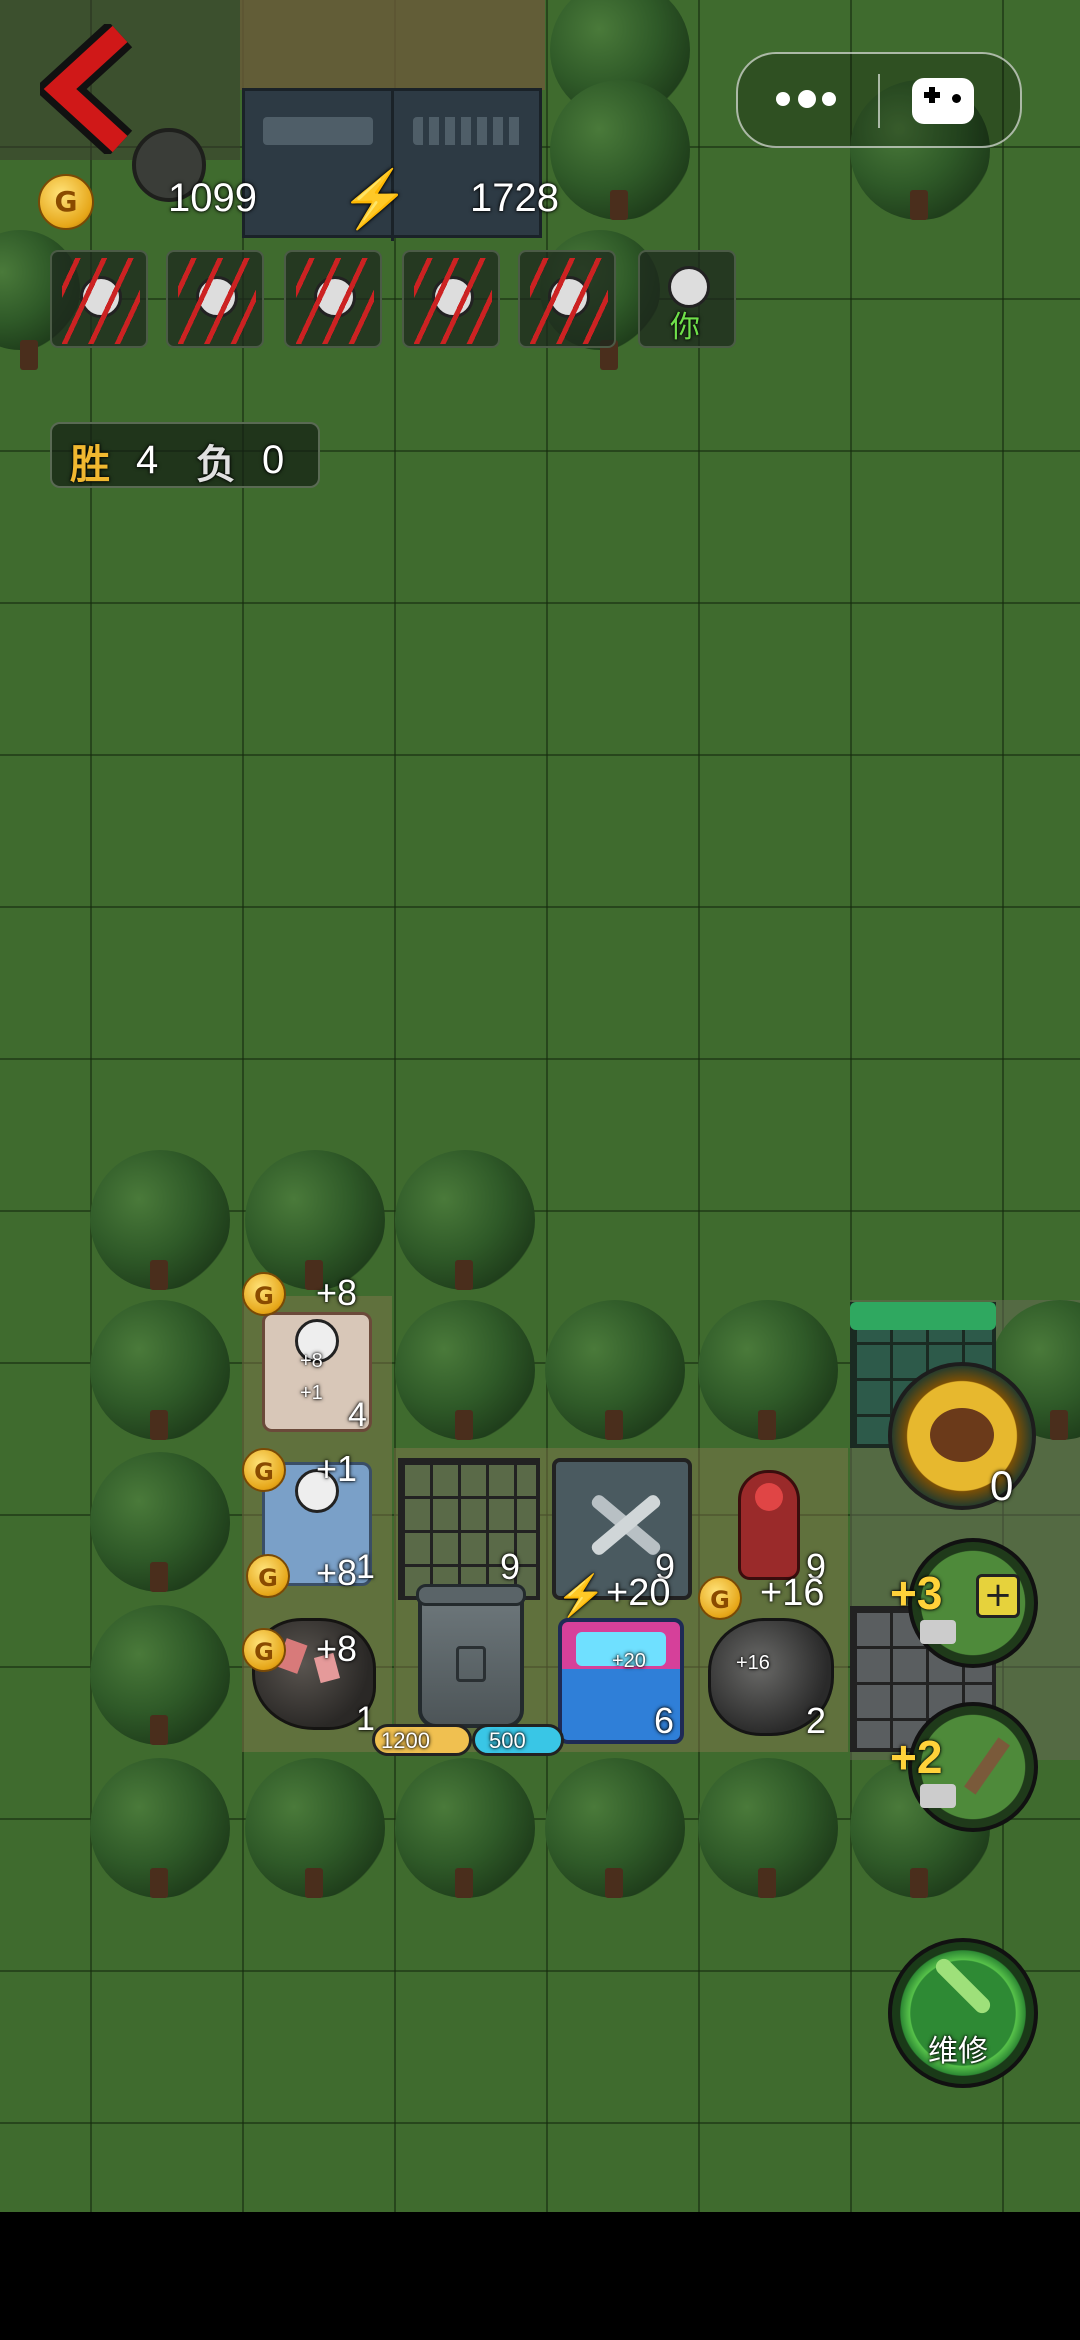  Describe the element at coordinates (998, 1596) in the screenshot. I see `plus-box-icon: +` at that location.